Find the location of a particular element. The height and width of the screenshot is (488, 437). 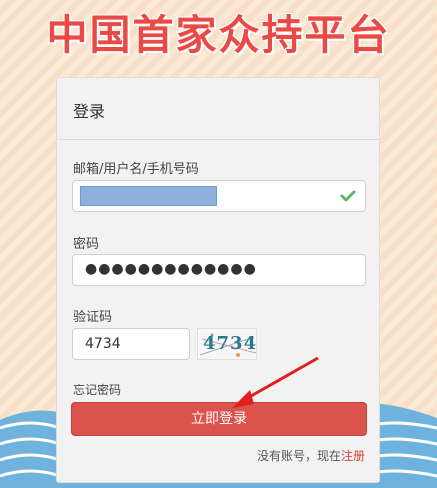

username-field is located at coordinates (219, 196).